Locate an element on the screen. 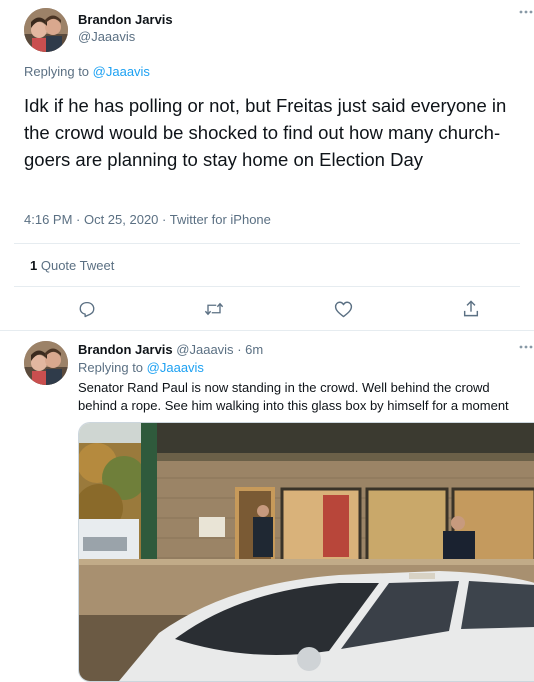 Image resolution: width=534 pixels, height=682 pixels. share-icon is located at coordinates (471, 308).